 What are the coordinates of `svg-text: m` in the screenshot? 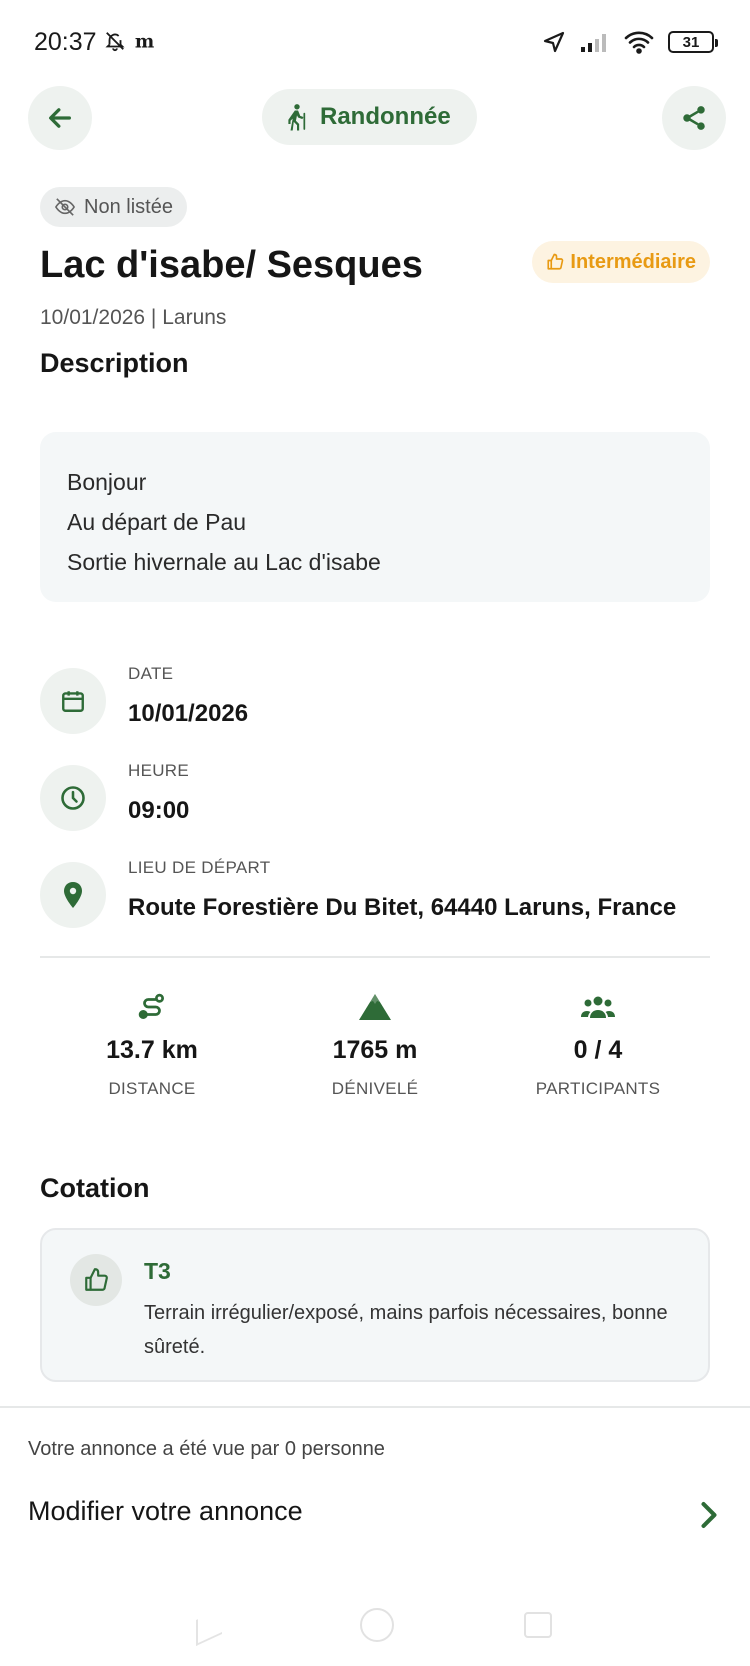 It's located at (144, 41).